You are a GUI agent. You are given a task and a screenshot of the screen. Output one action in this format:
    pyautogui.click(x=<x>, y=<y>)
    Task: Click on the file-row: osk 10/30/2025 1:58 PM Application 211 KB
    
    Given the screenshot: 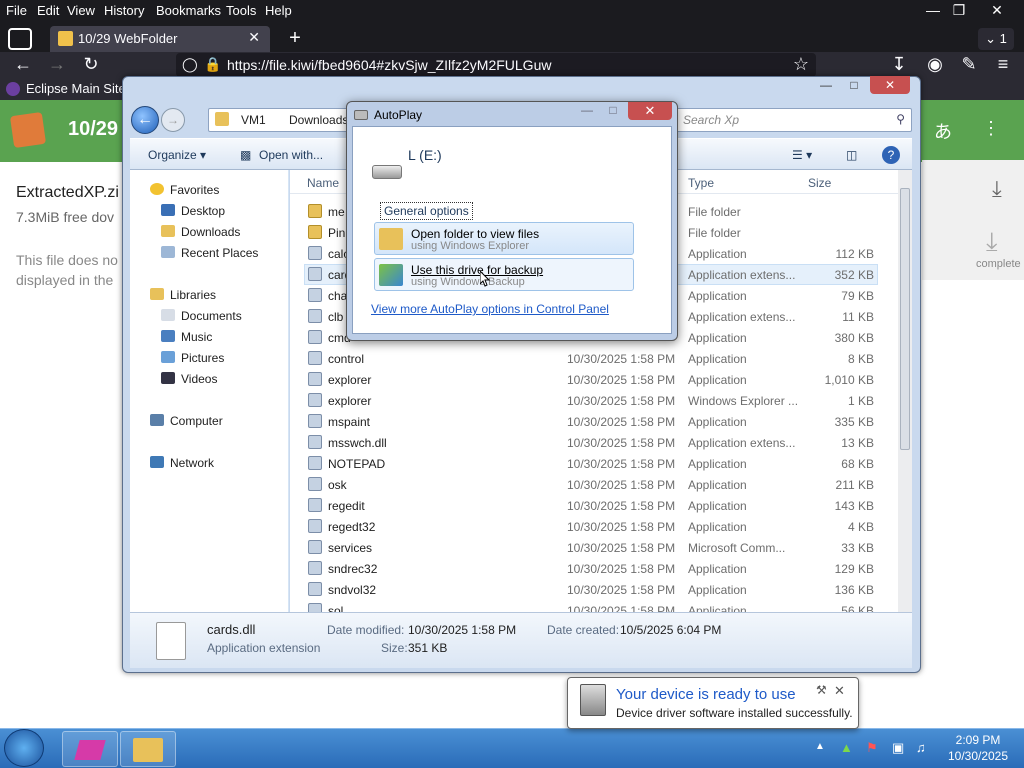 What is the action you would take?
    pyautogui.click(x=590, y=484)
    